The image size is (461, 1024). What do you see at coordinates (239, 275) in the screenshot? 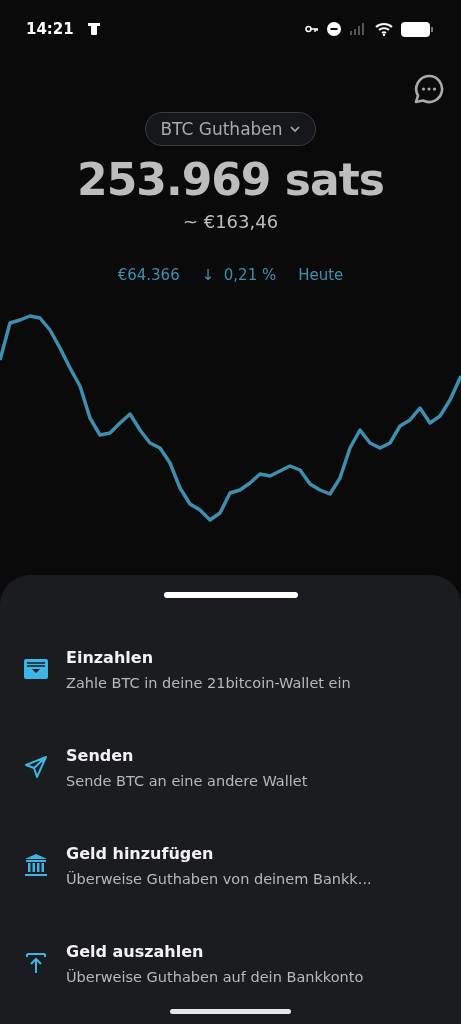
I see `price-change: ↓ 0,21 %` at bounding box center [239, 275].